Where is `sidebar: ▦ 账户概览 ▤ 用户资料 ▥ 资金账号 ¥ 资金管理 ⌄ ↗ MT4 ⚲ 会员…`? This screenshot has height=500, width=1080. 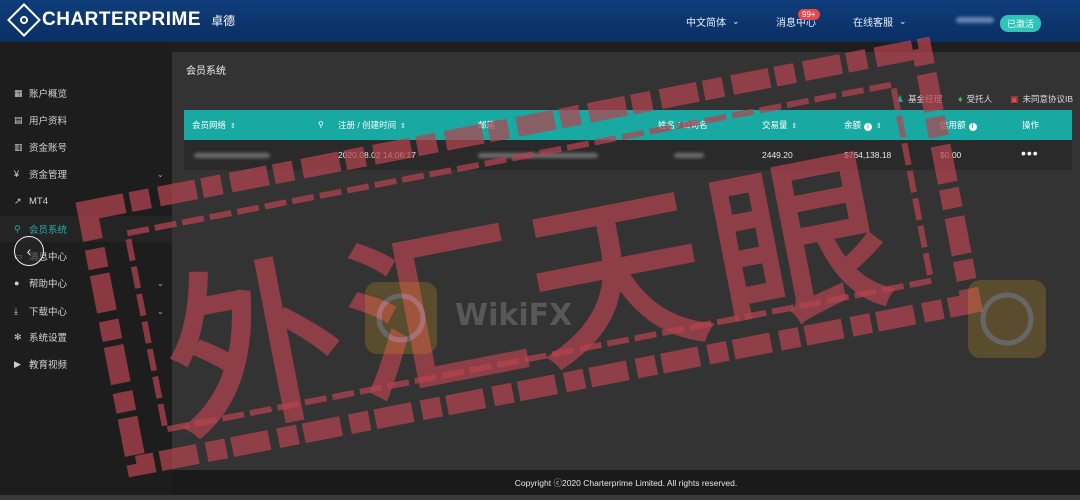 sidebar: ▦ 账户概览 ▤ 用户资料 ▥ 资金账号 ¥ 资金管理 ⌄ ↗ MT4 ⚲ 会员… is located at coordinates (86, 271).